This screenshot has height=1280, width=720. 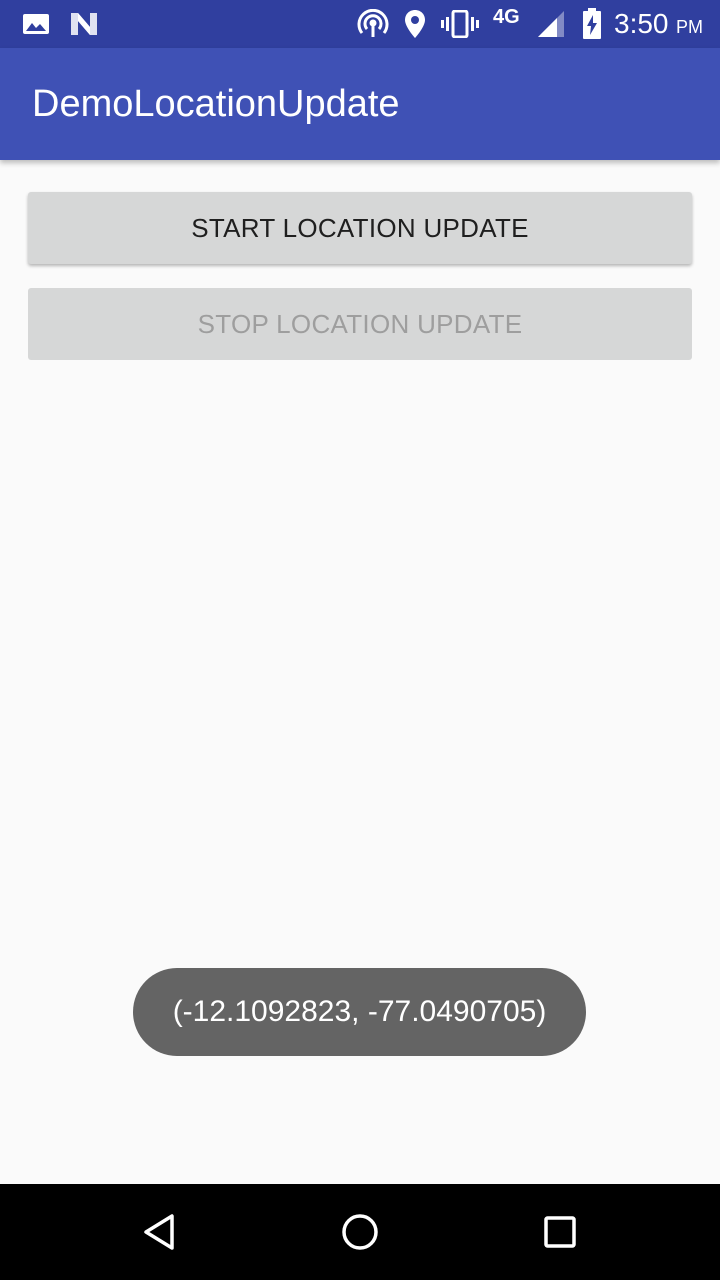 What do you see at coordinates (373, 24) in the screenshot?
I see `hotspot-icon` at bounding box center [373, 24].